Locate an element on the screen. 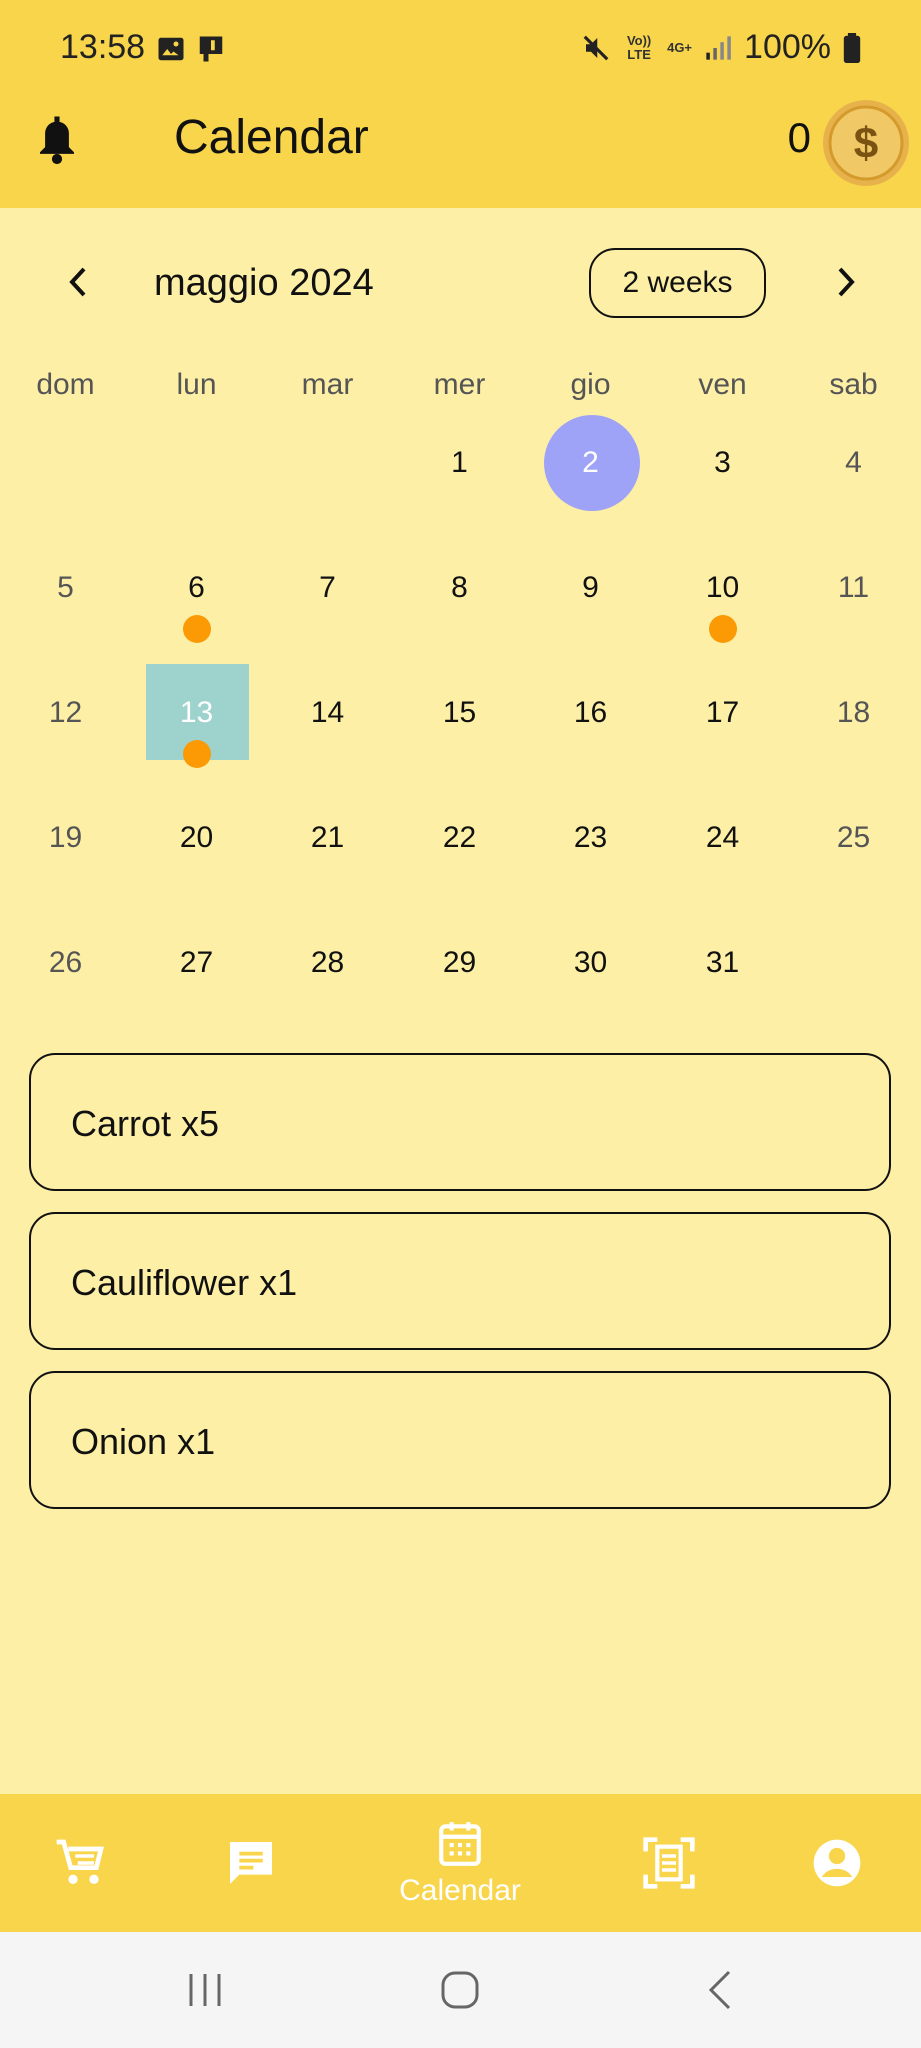 The image size is (921, 2048). status-bar: 13:58 Vo)) LTE 4G+ 100% is located at coordinates (460, 49).